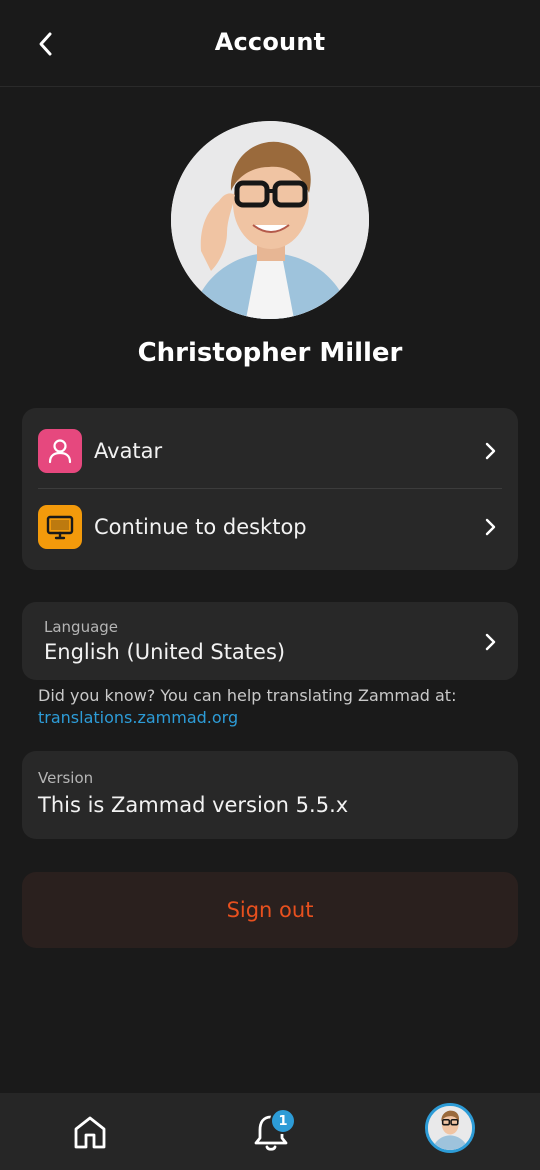 The width and height of the screenshot is (540, 1170). I want to click on user-icon, so click(60, 451).